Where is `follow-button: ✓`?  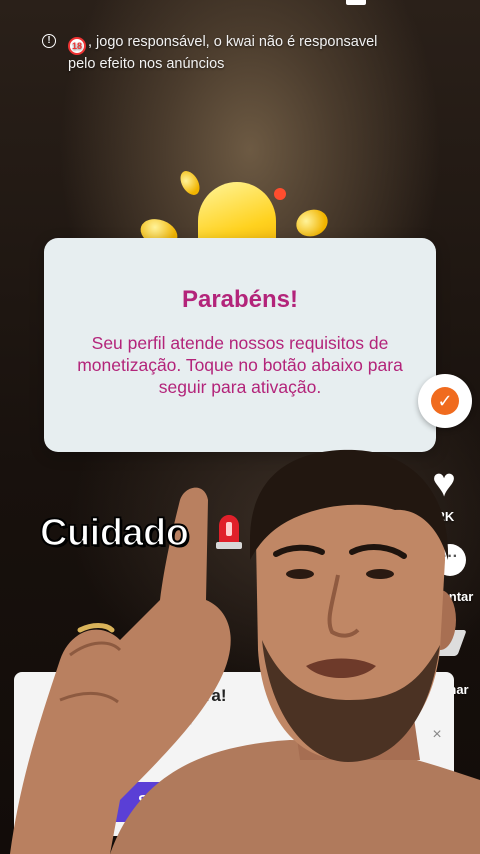 follow-button: ✓ is located at coordinates (445, 401).